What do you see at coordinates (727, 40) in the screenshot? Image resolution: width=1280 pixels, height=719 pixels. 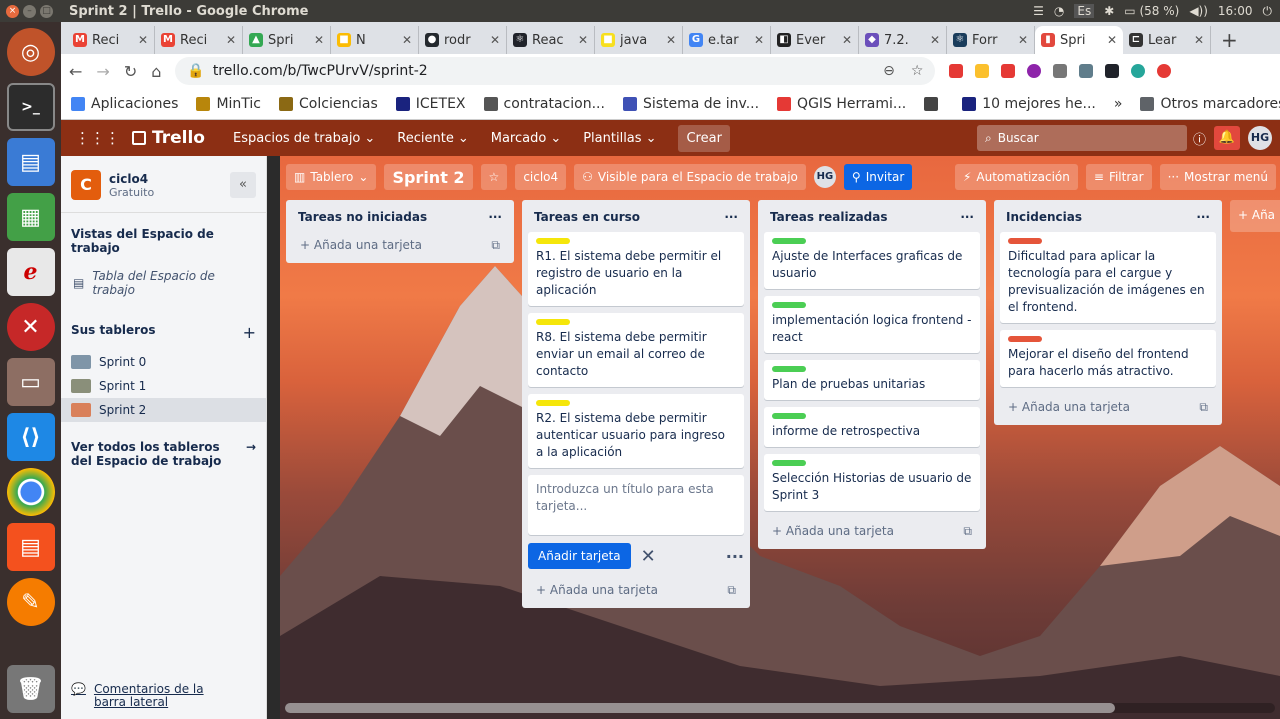 I see `browser-tab: Ge.tar ✕` at bounding box center [727, 40].